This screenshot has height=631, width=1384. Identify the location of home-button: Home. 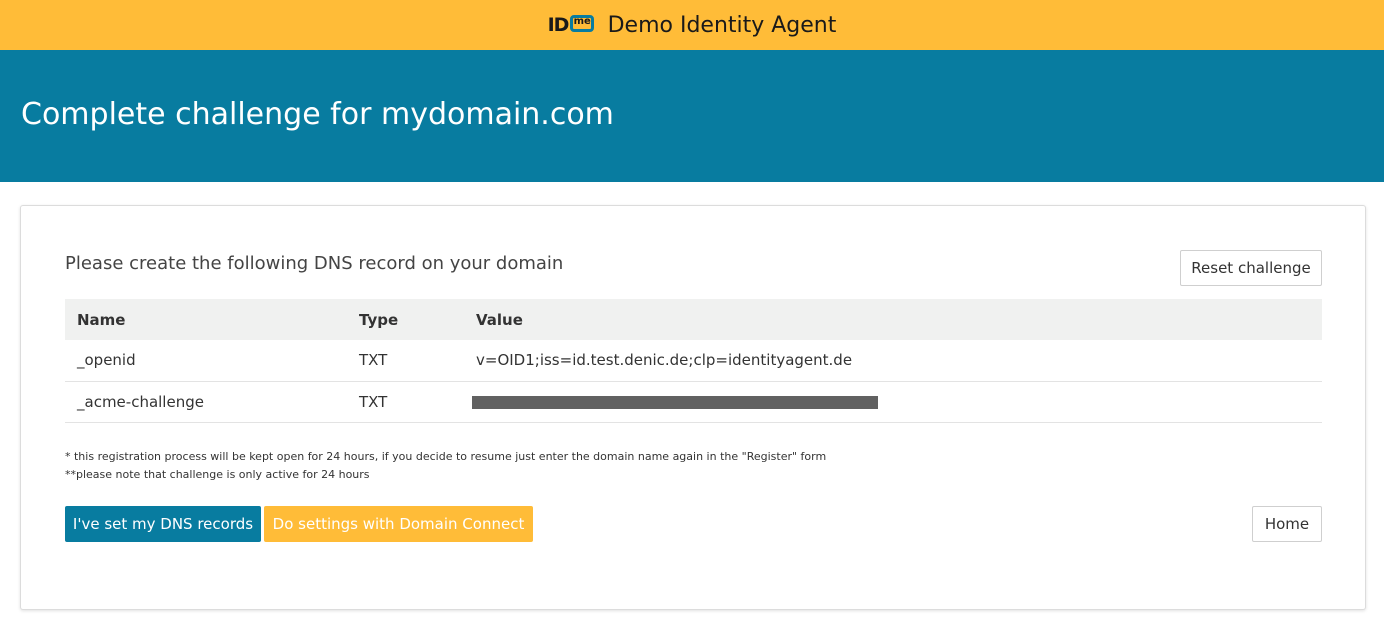
(1287, 524).